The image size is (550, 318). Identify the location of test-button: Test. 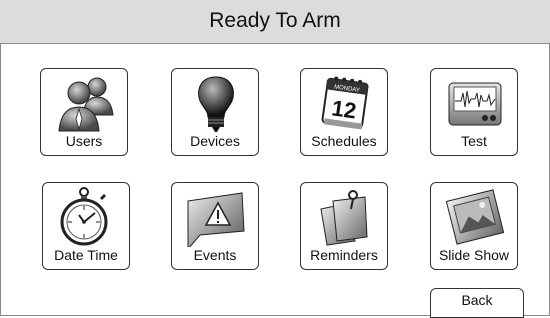
(474, 112).